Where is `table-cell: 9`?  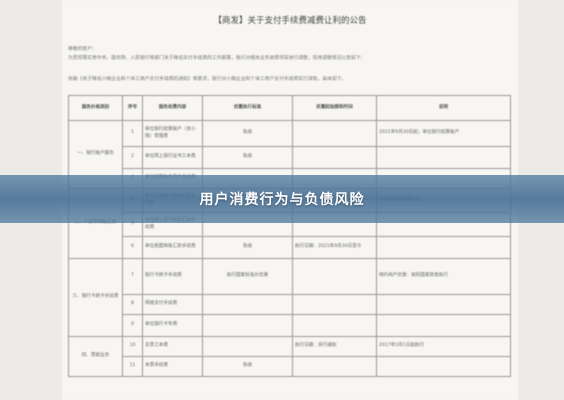 table-cell: 9 is located at coordinates (132, 325).